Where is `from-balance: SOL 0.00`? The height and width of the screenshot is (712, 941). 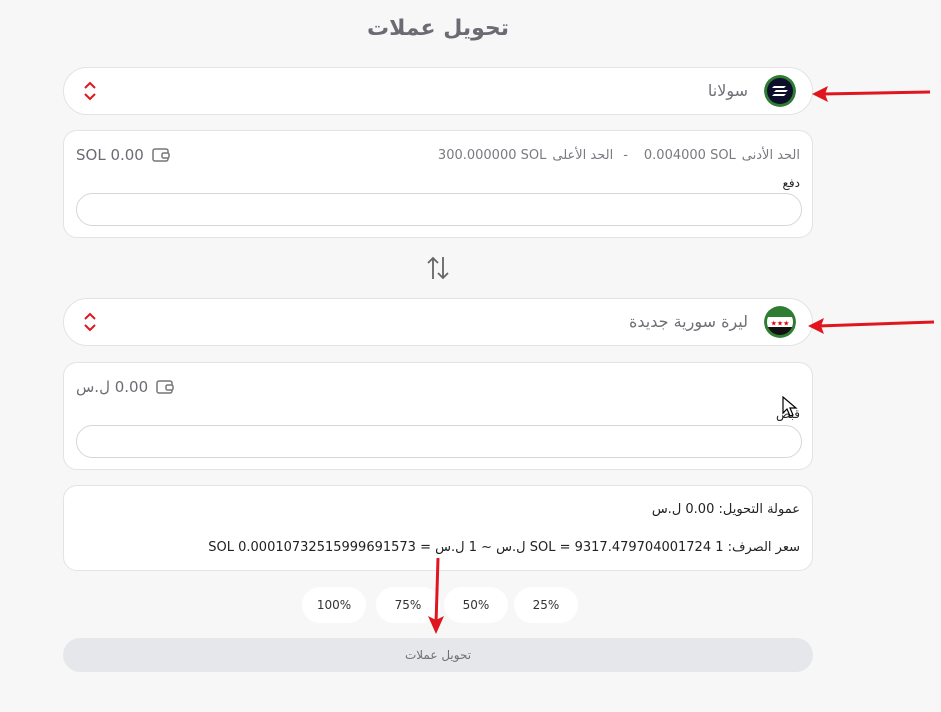 from-balance: SOL 0.00 is located at coordinates (123, 155).